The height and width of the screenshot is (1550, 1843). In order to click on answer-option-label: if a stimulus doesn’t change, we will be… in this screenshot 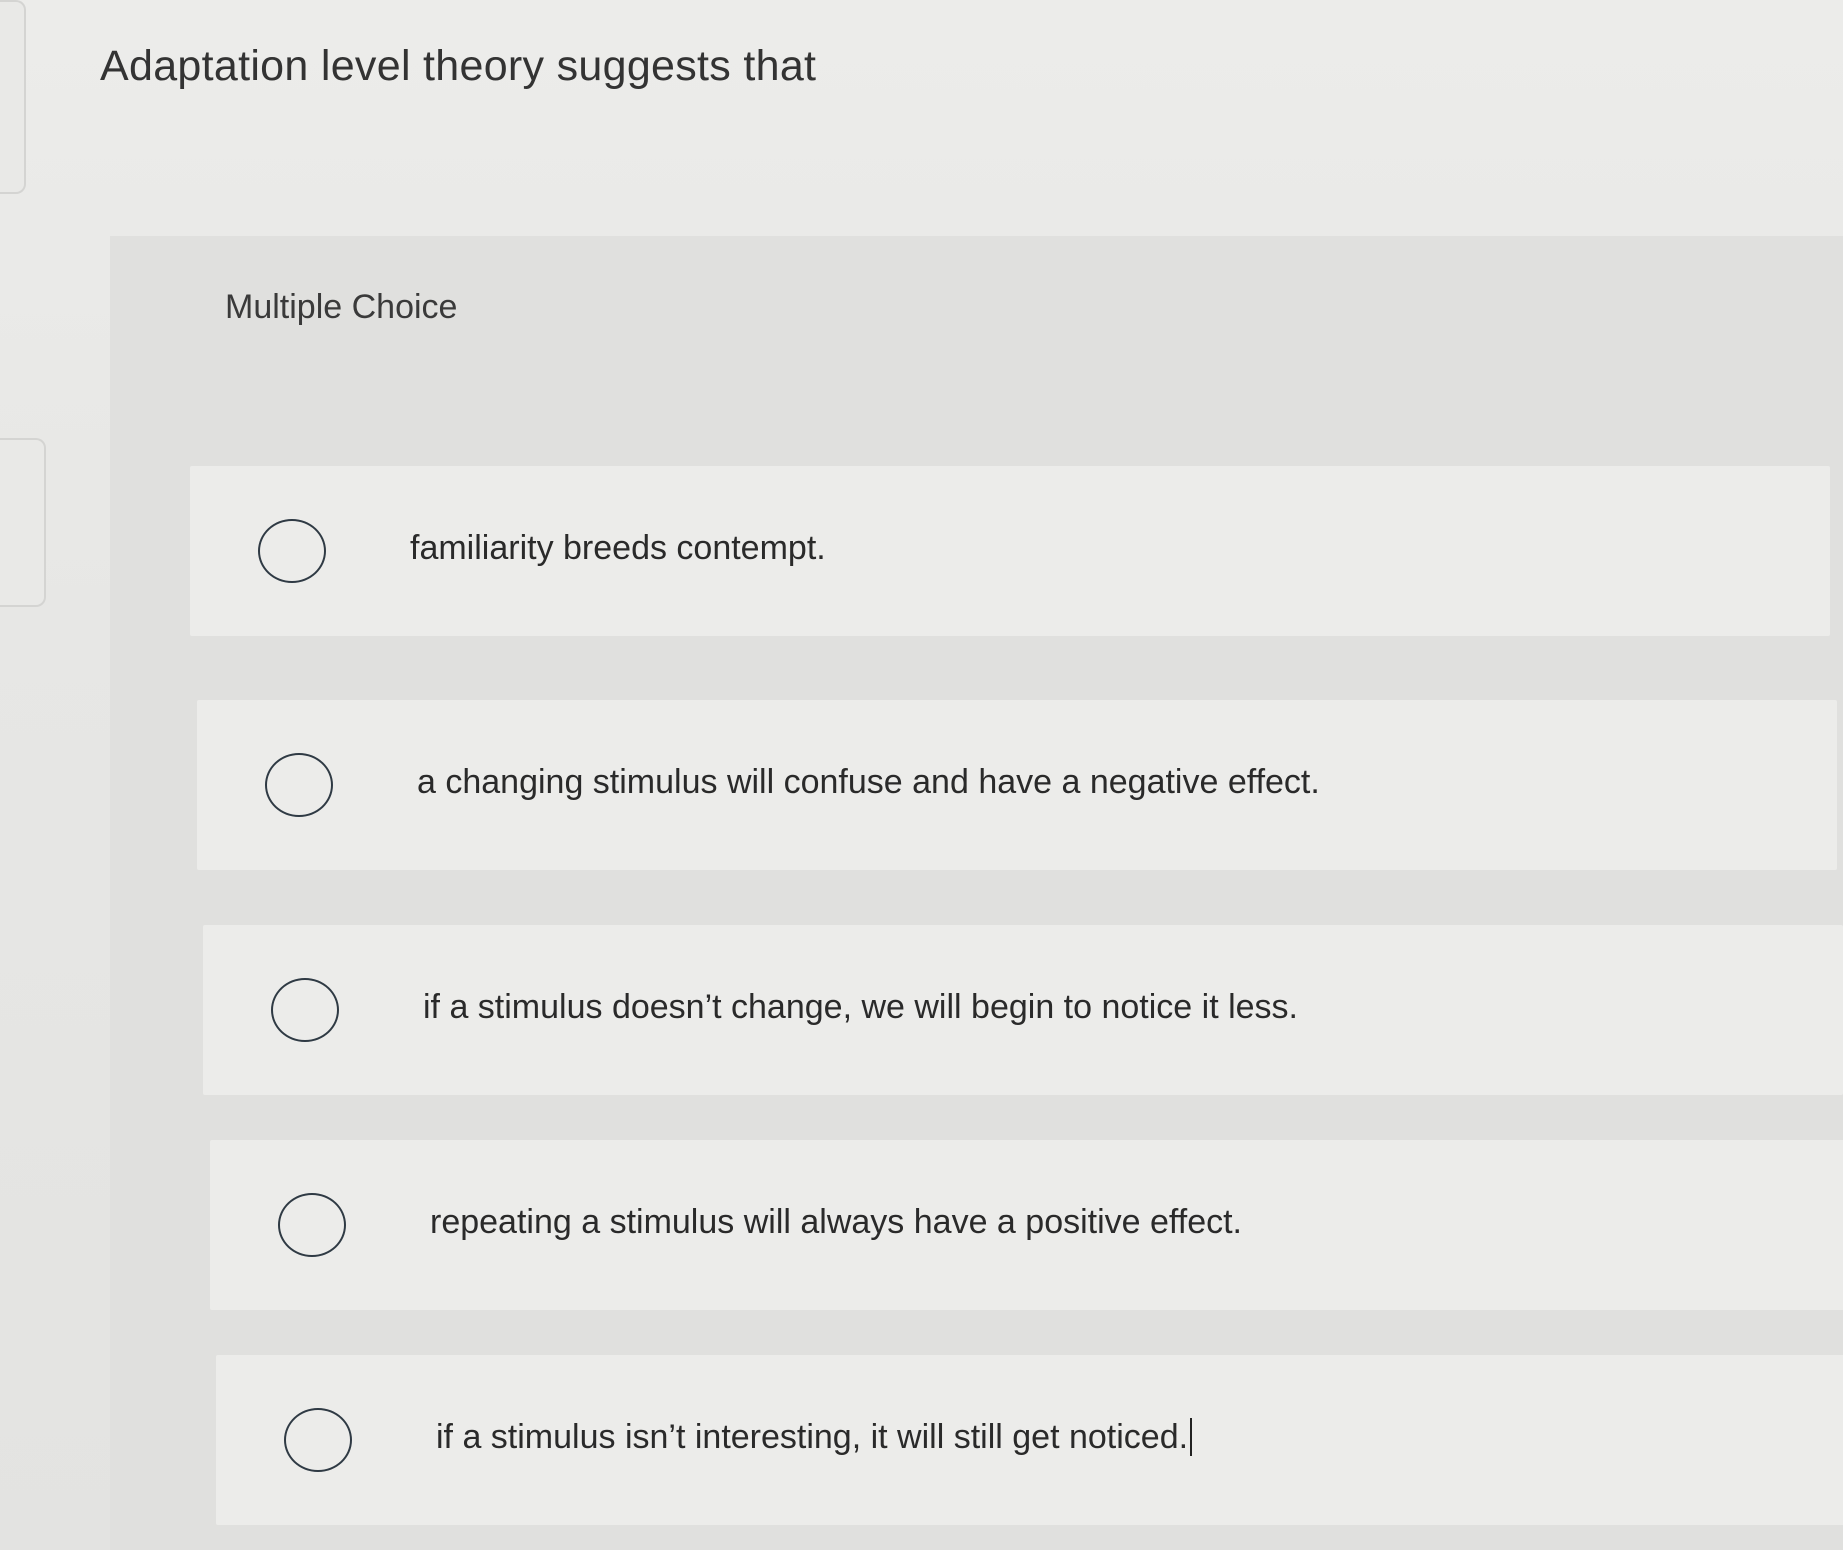, I will do `click(861, 1007)`.